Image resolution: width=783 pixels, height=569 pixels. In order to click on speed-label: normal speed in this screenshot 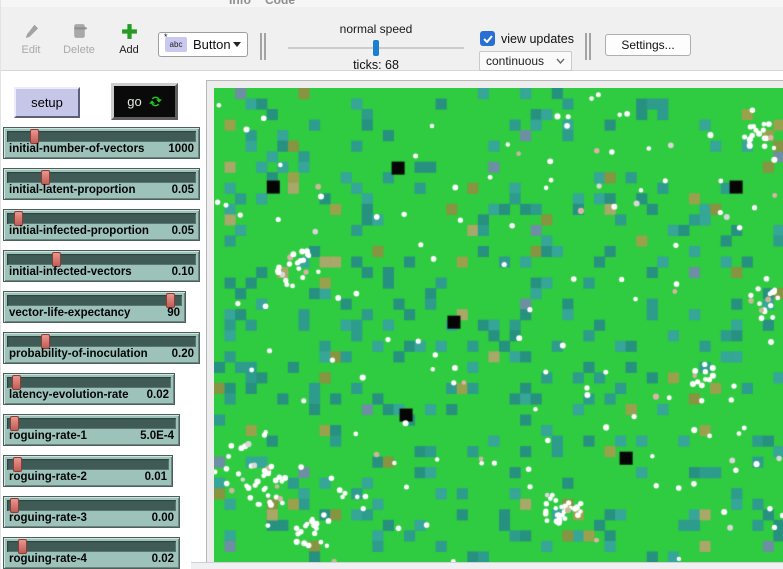, I will do `click(376, 29)`.